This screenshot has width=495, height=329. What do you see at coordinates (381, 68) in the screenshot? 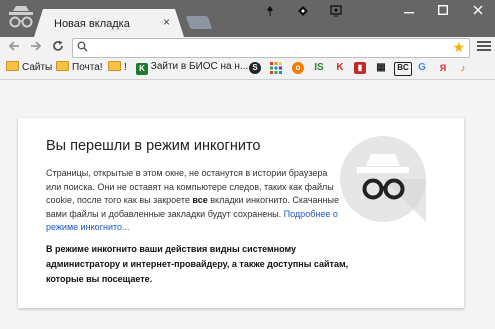
I see `dark-site-icon: ▦` at bounding box center [381, 68].